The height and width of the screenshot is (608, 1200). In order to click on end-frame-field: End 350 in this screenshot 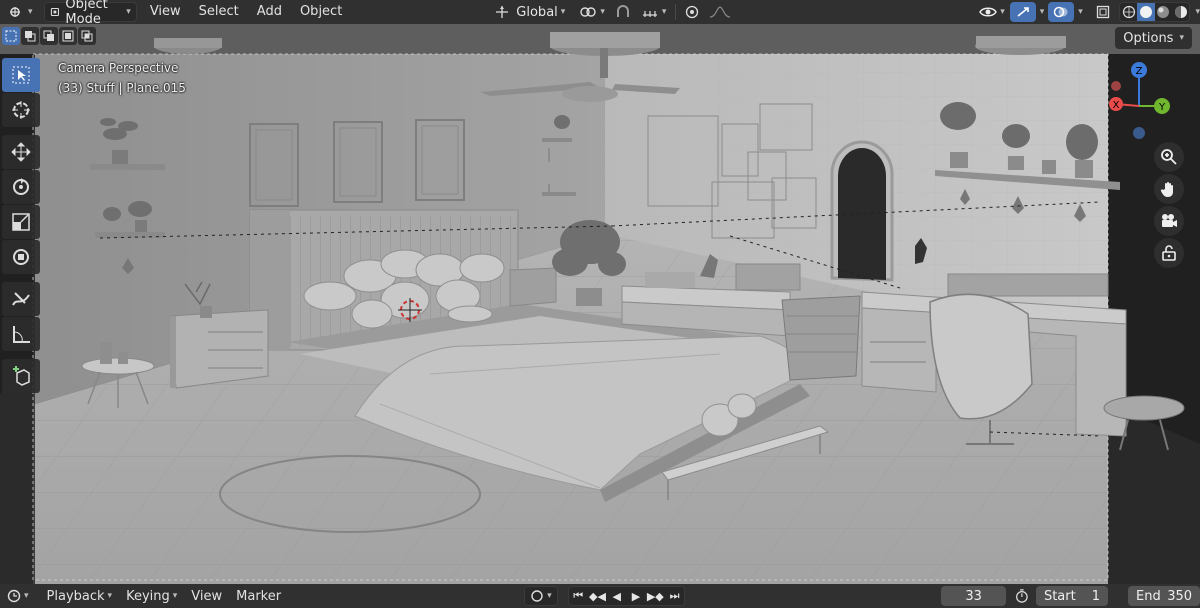, I will do `click(1163, 596)`.